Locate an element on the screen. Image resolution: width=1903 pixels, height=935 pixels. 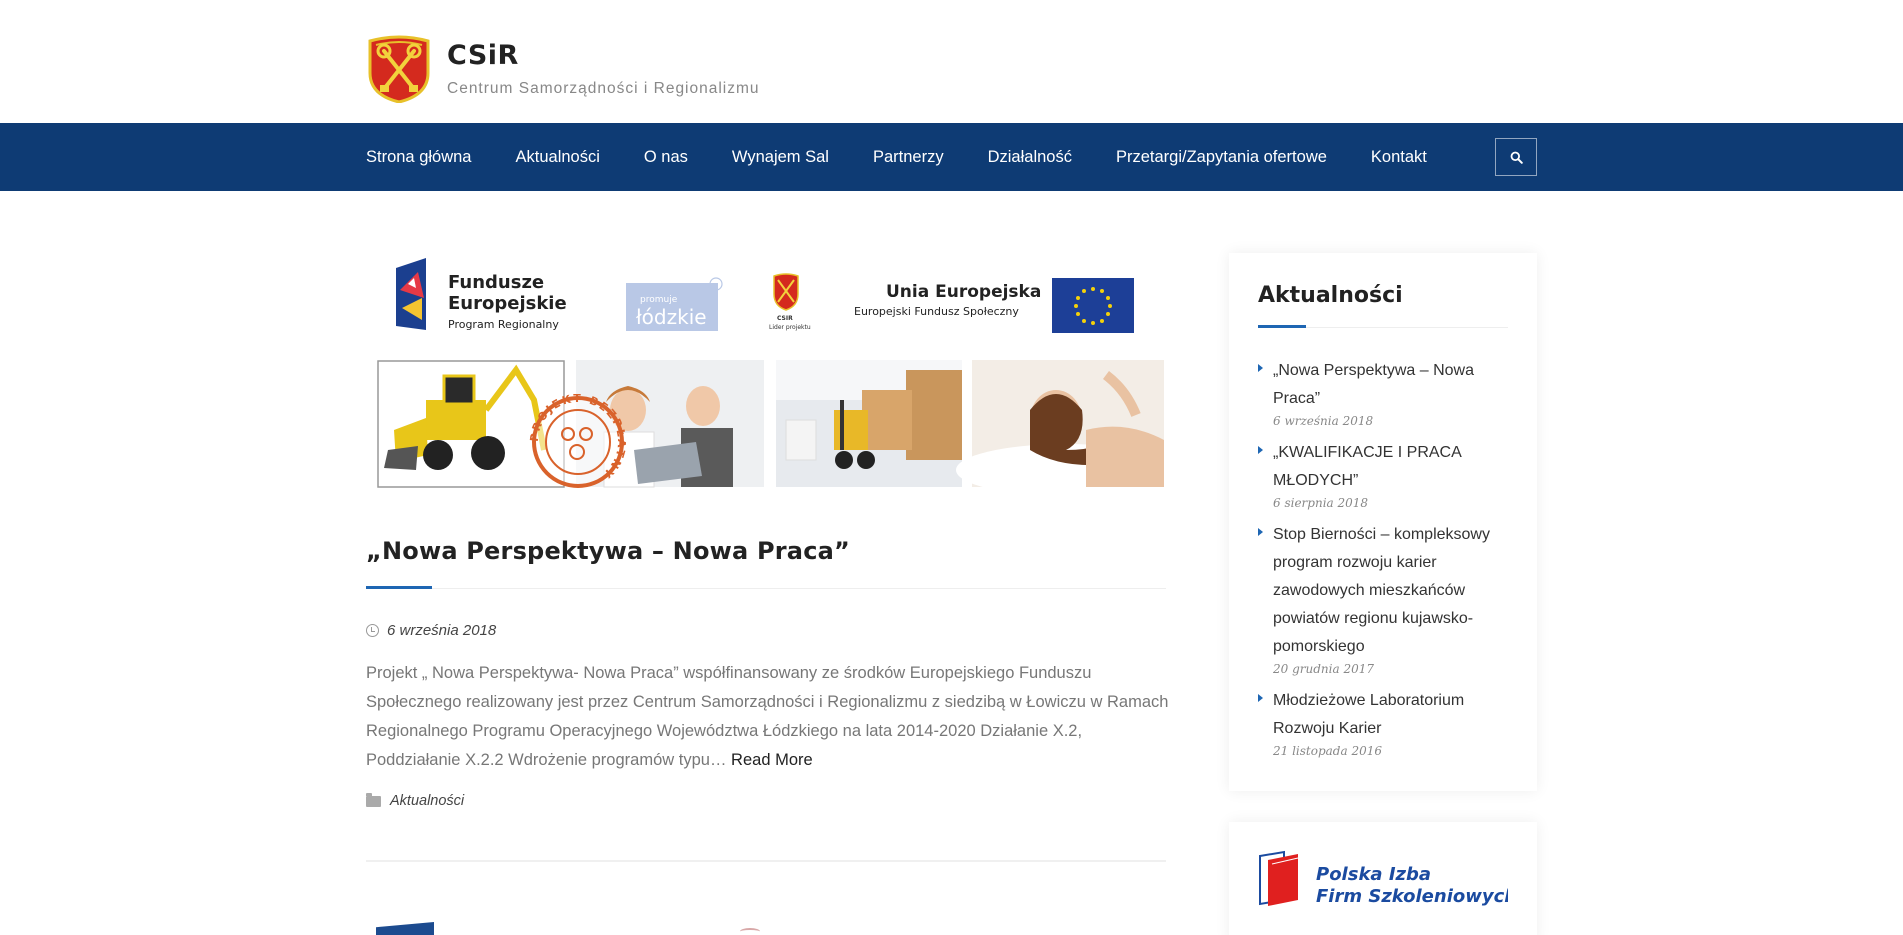
title-accent-line is located at coordinates (399, 587).